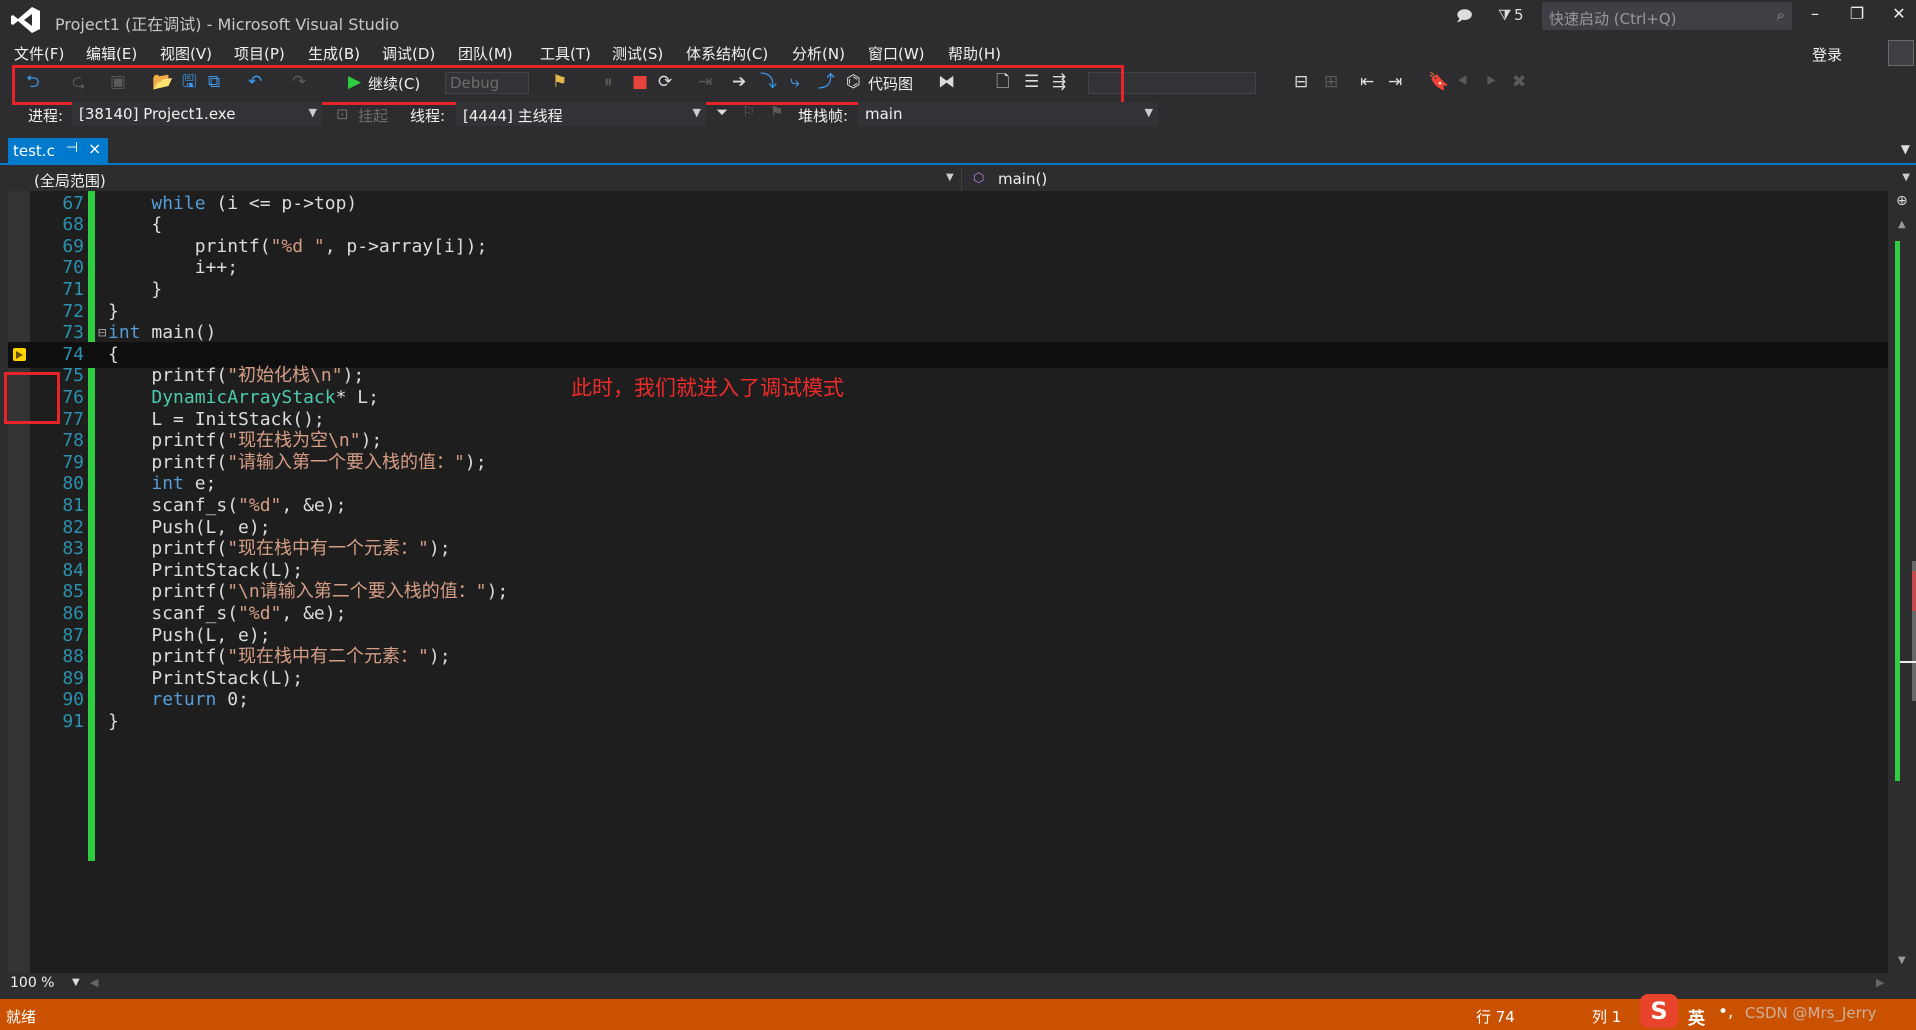 The width and height of the screenshot is (1916, 1030). I want to click on status-column: 列 1, so click(1607, 1017).